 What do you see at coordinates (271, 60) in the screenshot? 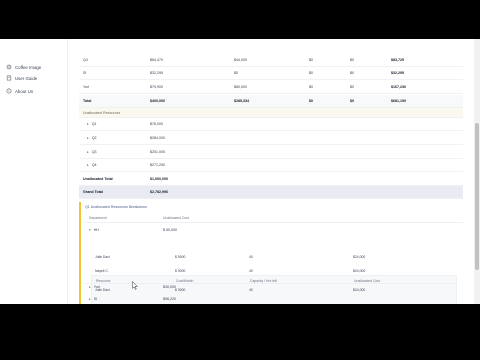
I see `table-row: Q4 $64,470 $44,000 $0 $0 $83,725` at bounding box center [271, 60].